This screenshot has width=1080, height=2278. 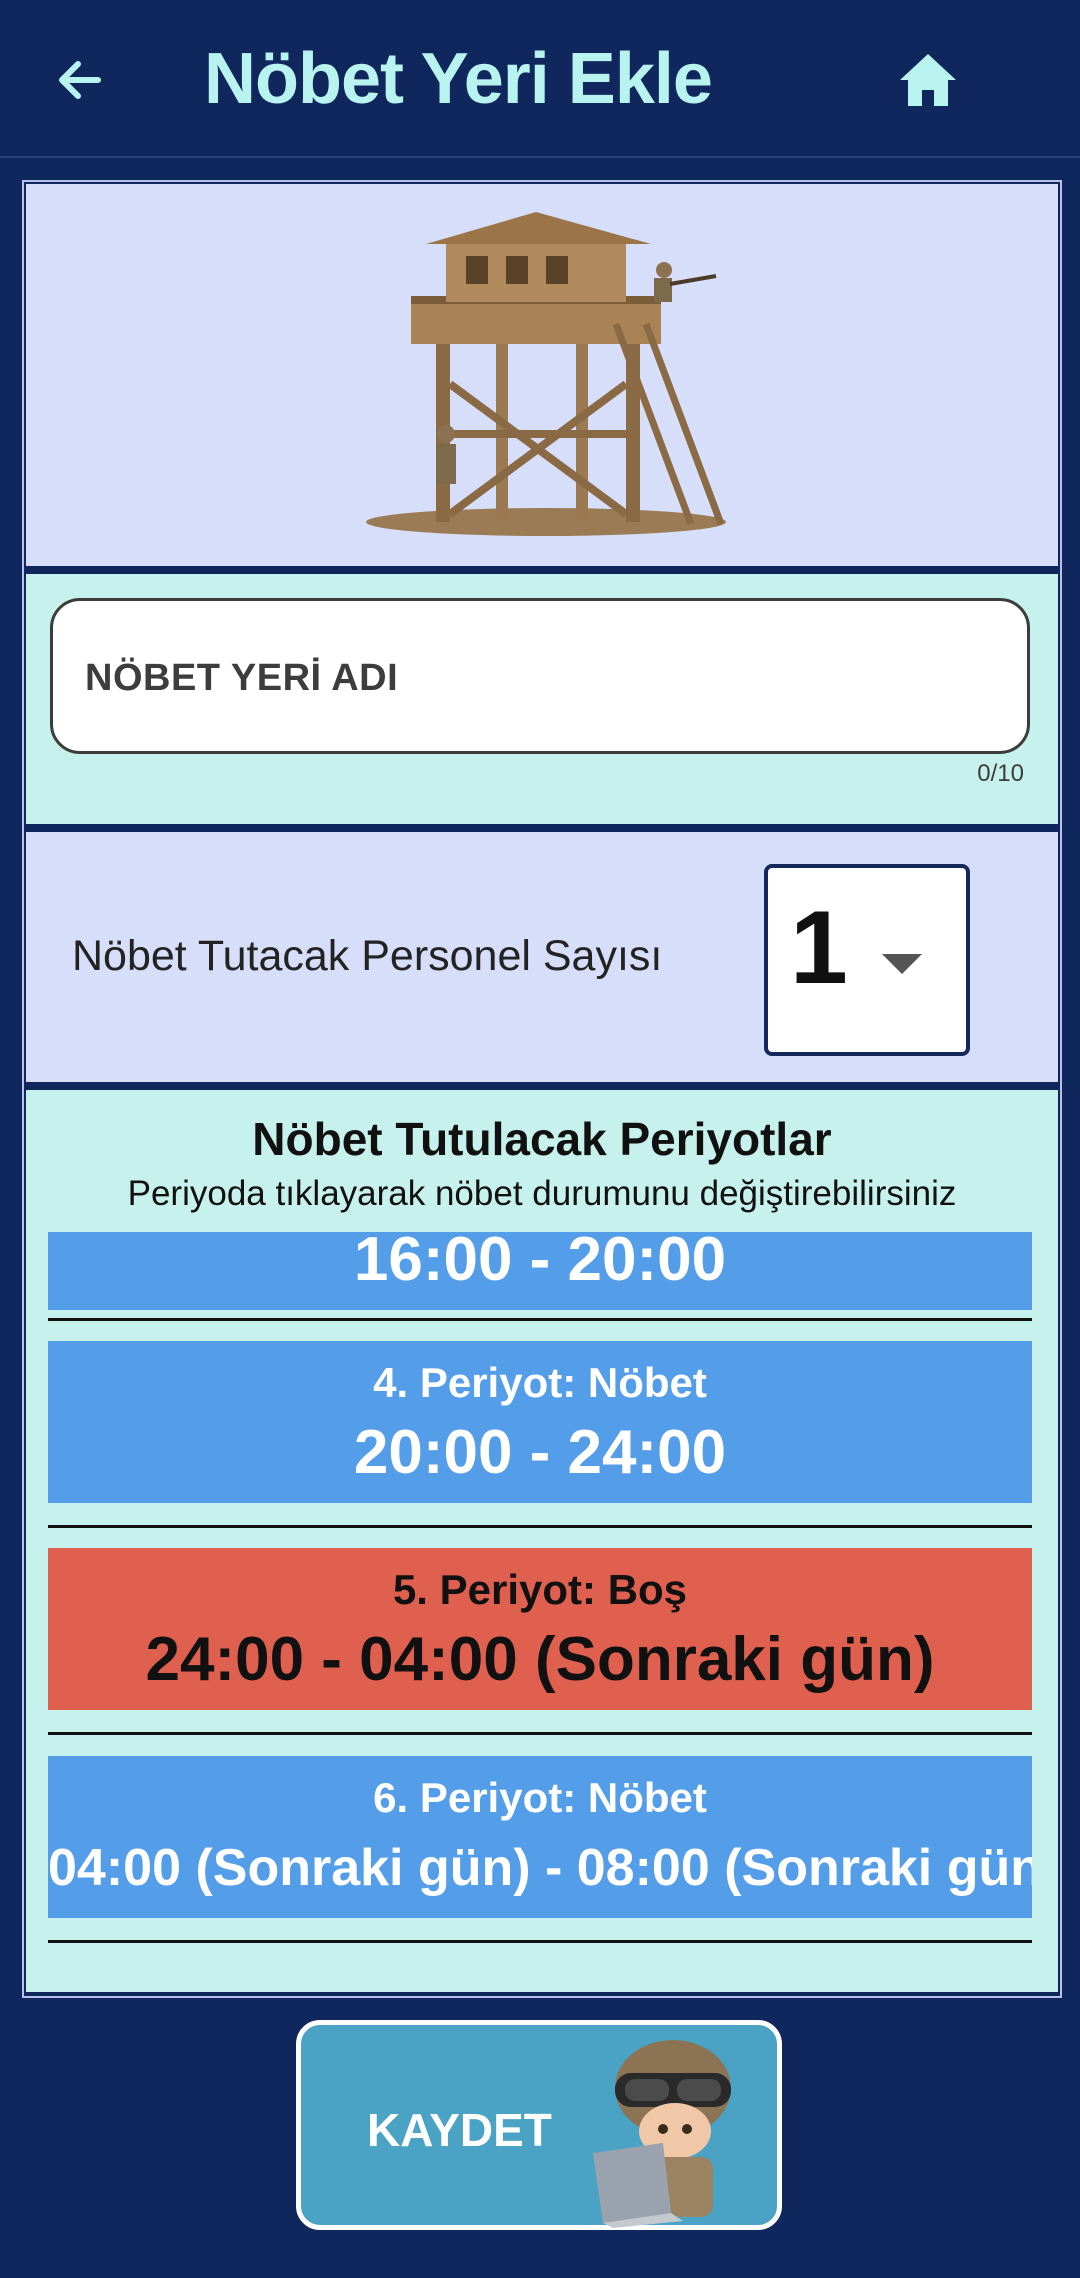 What do you see at coordinates (1000, 773) in the screenshot?
I see `character-counter: 0/10` at bounding box center [1000, 773].